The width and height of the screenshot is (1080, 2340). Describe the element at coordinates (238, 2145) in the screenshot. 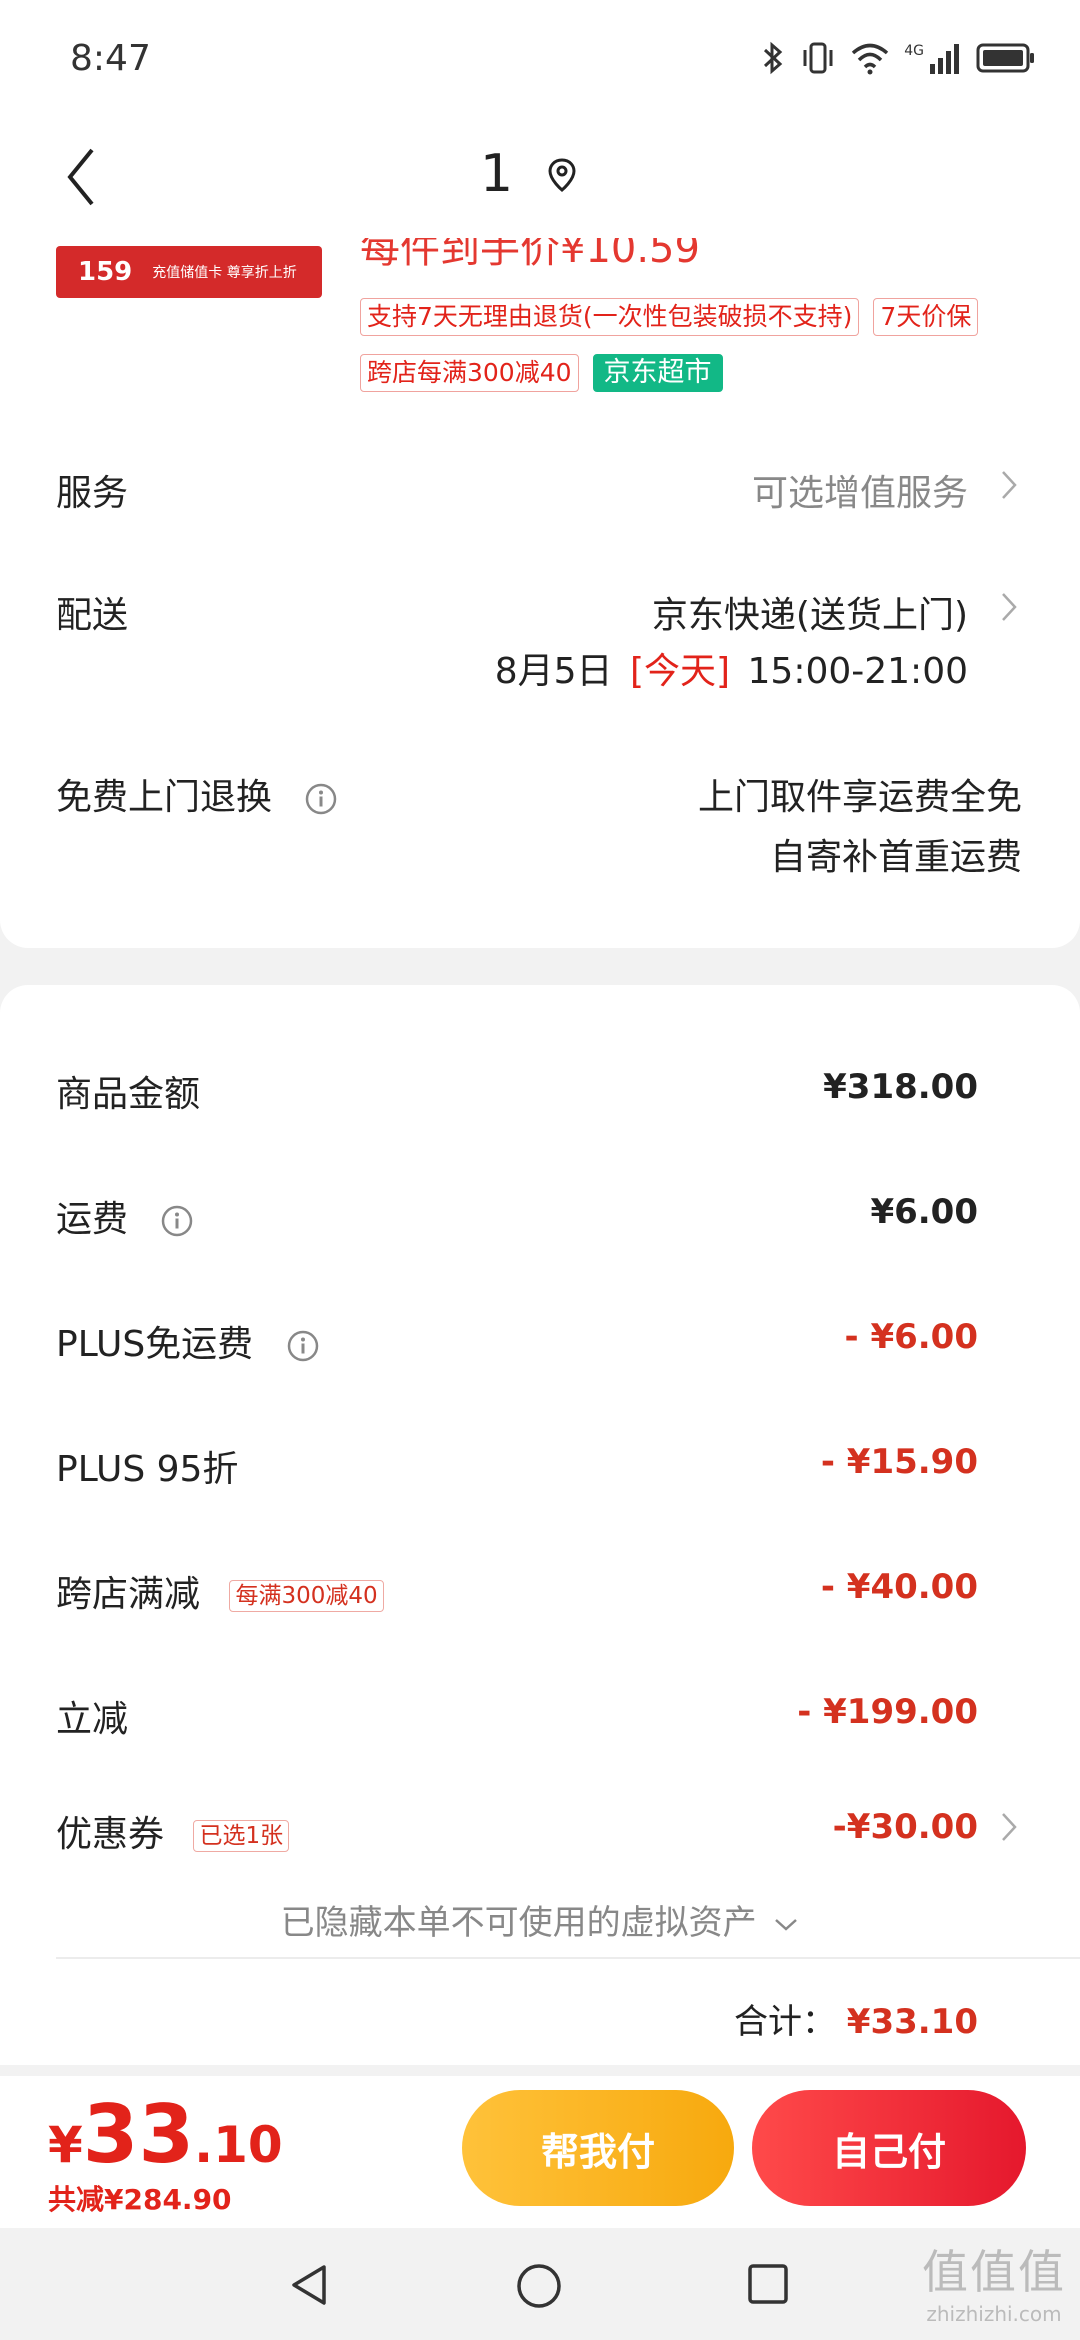

I see `pay-decimal: .10` at that location.